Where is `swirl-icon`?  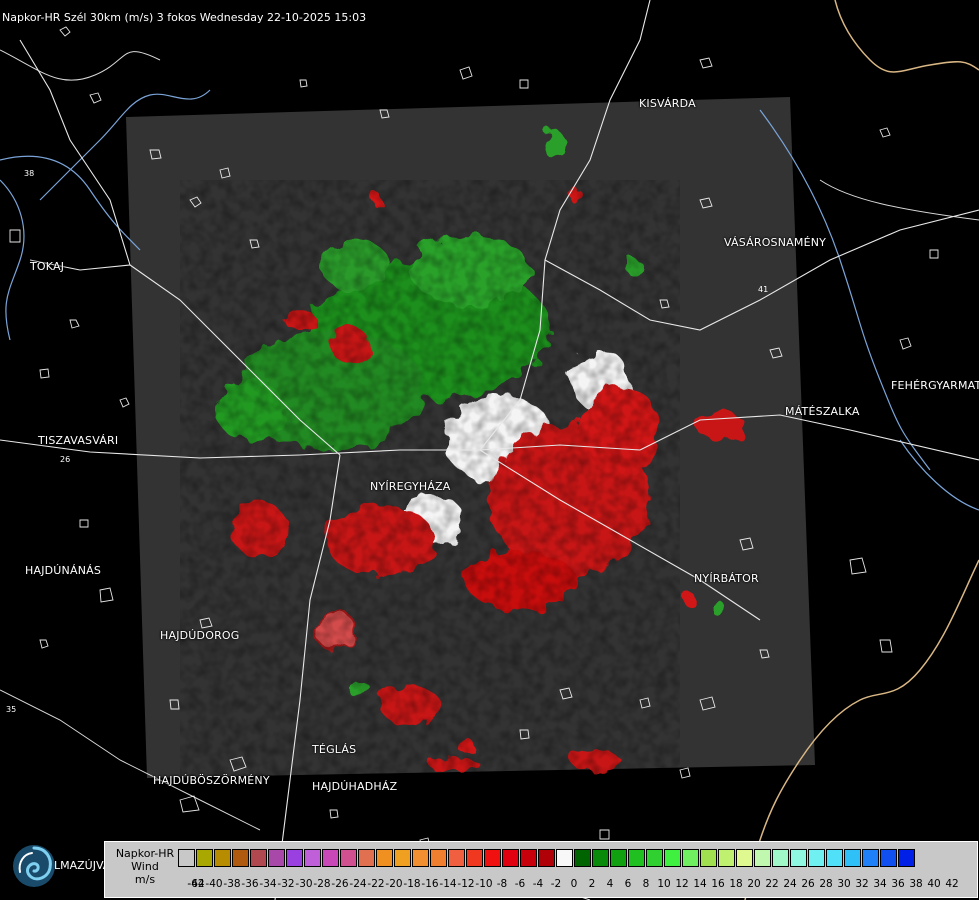
swirl-icon is located at coordinates (34, 866).